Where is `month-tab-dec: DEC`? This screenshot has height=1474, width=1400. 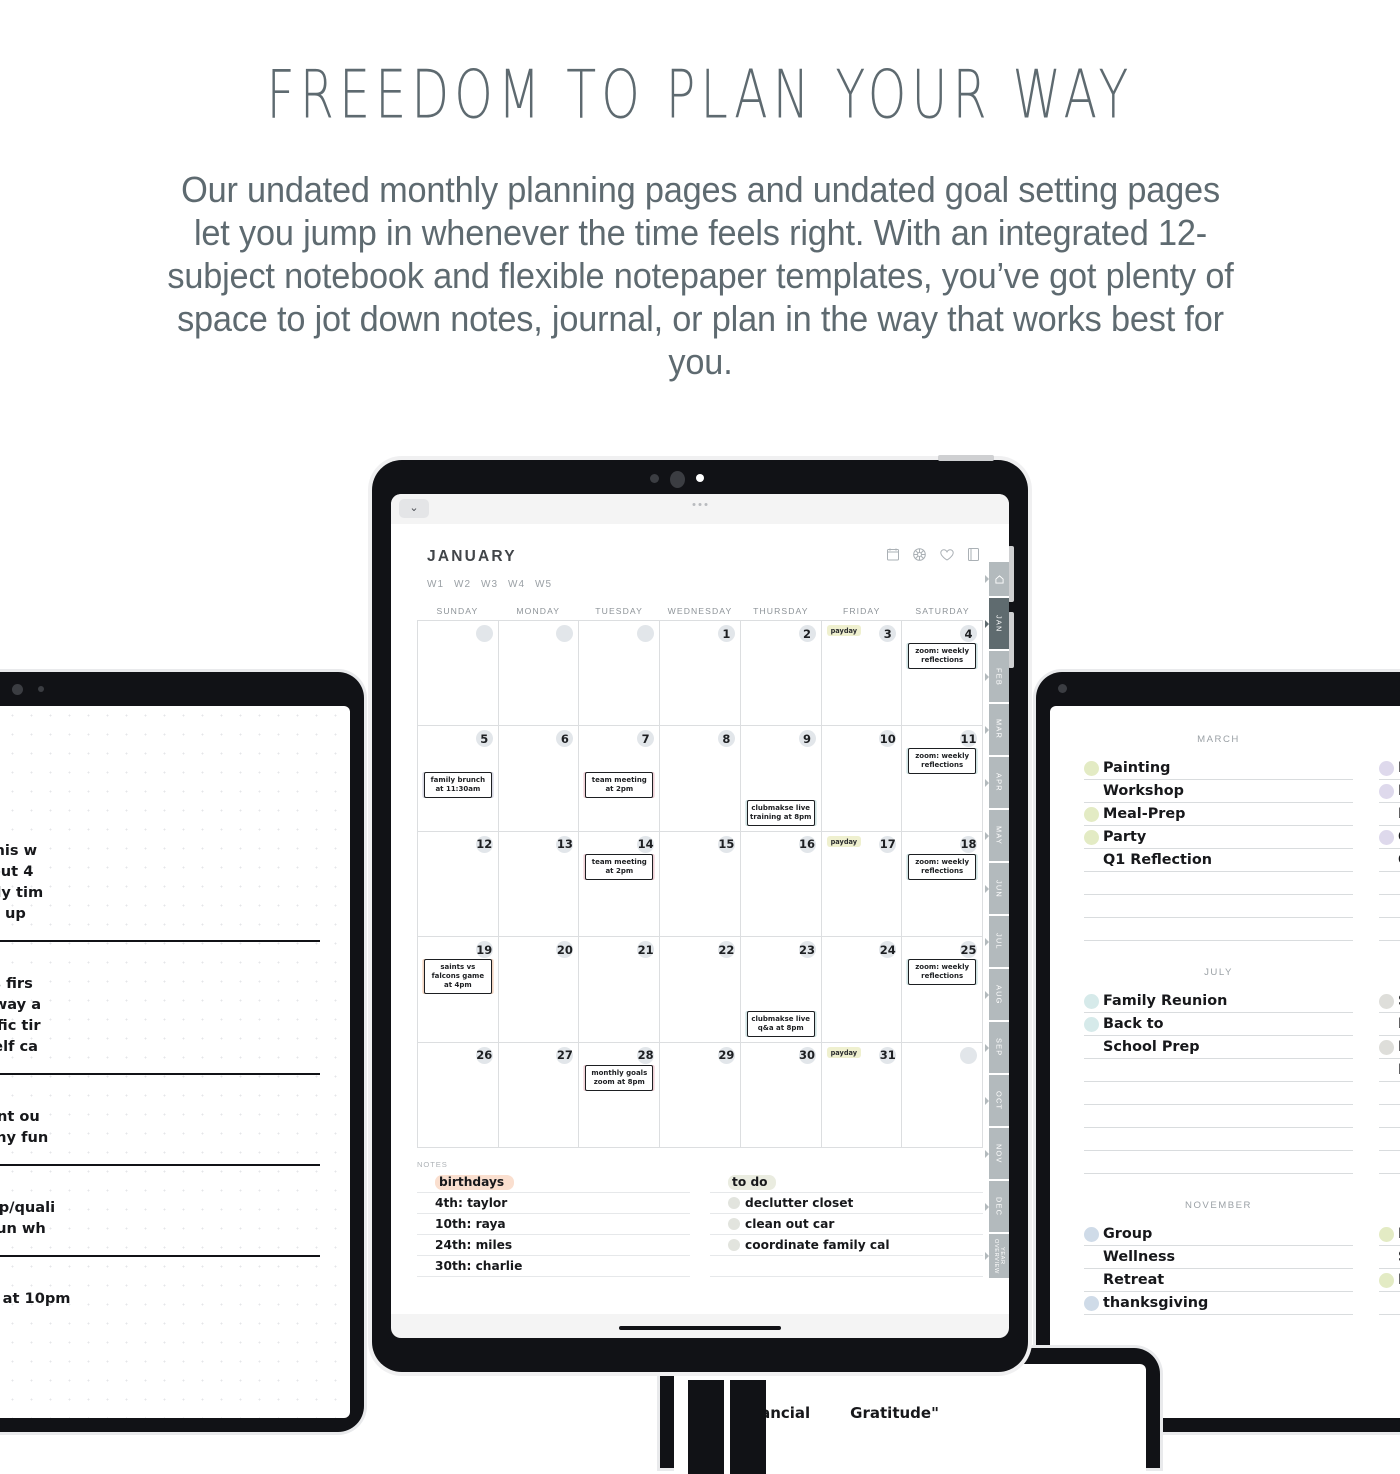 month-tab-dec: DEC is located at coordinates (999, 1206).